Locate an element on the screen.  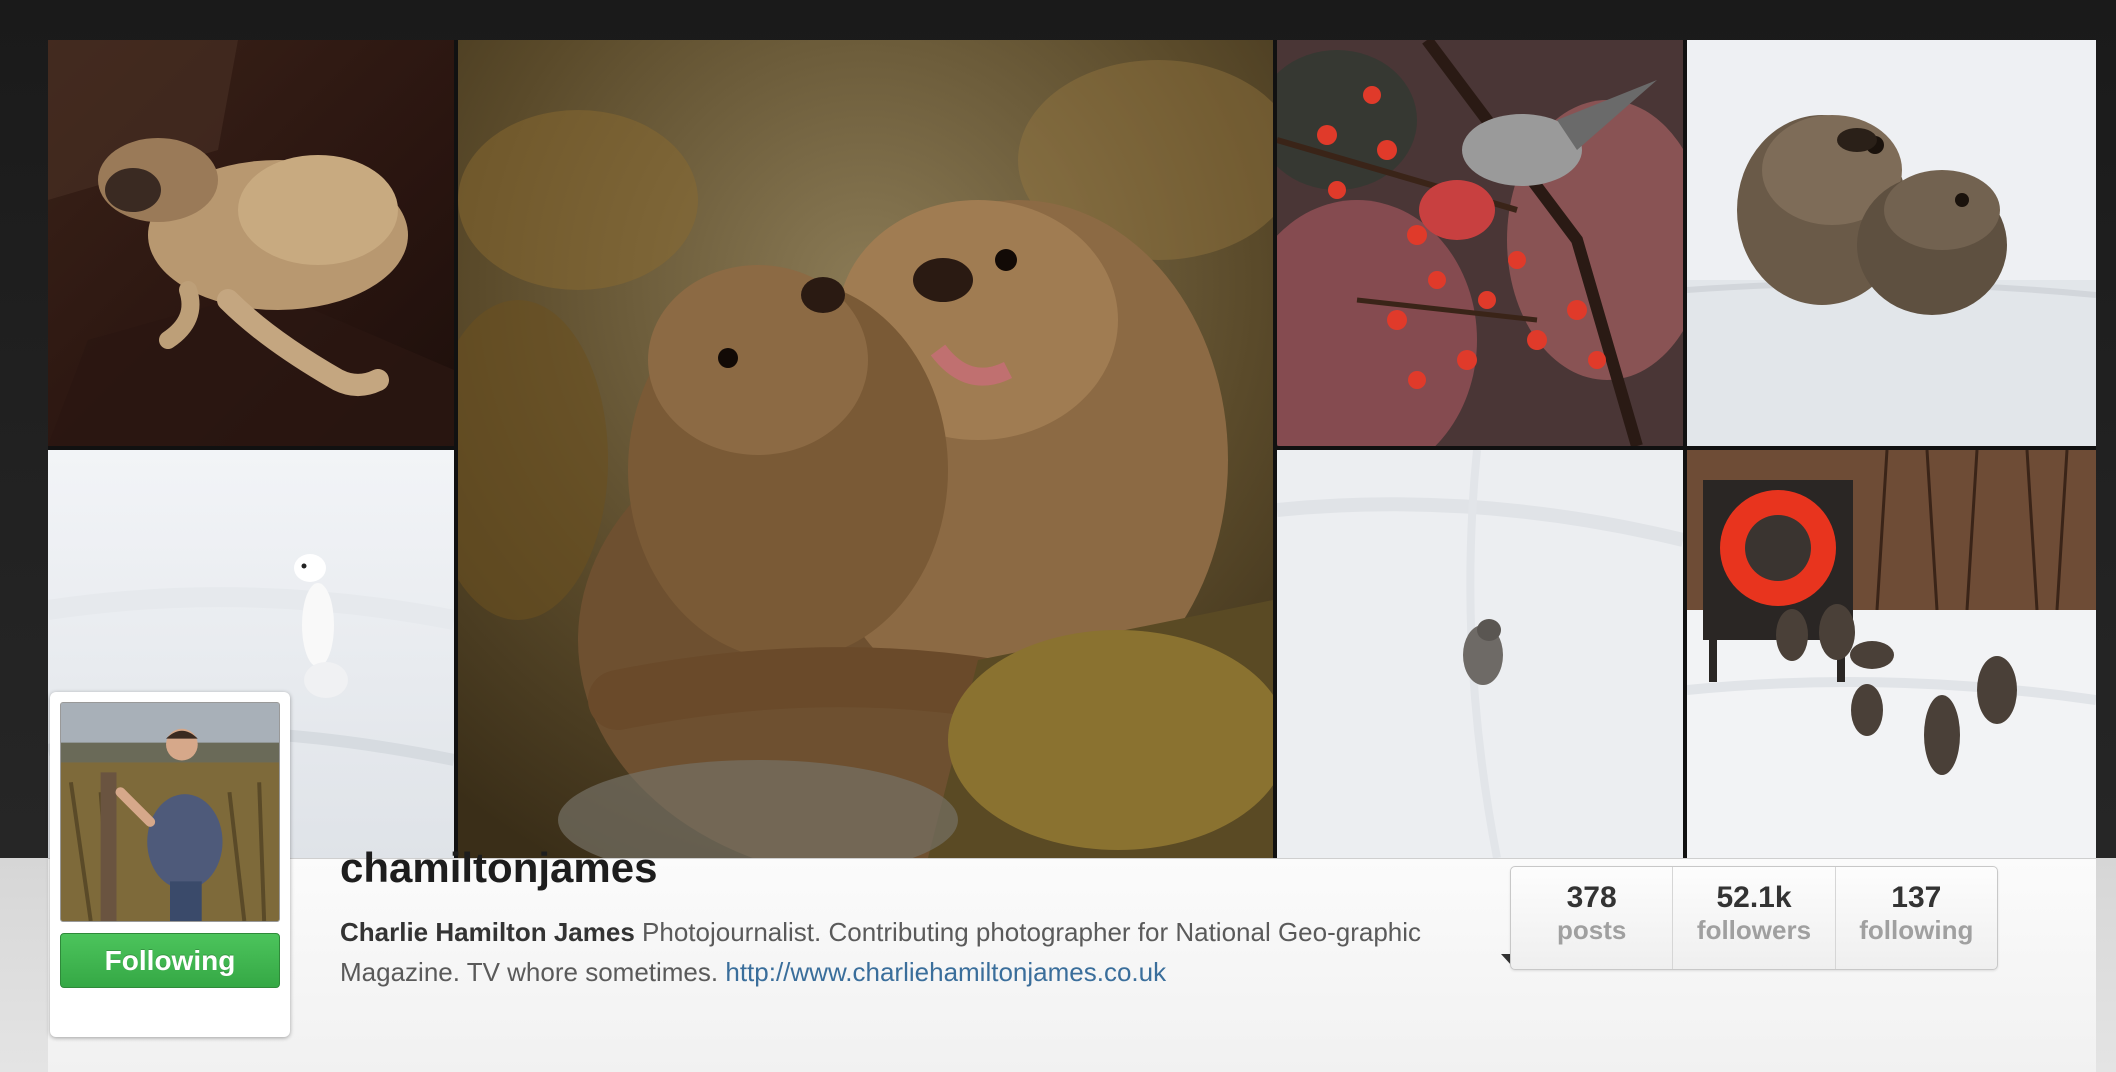
stat-followers: 52.1k followers is located at coordinates (1753, 918).